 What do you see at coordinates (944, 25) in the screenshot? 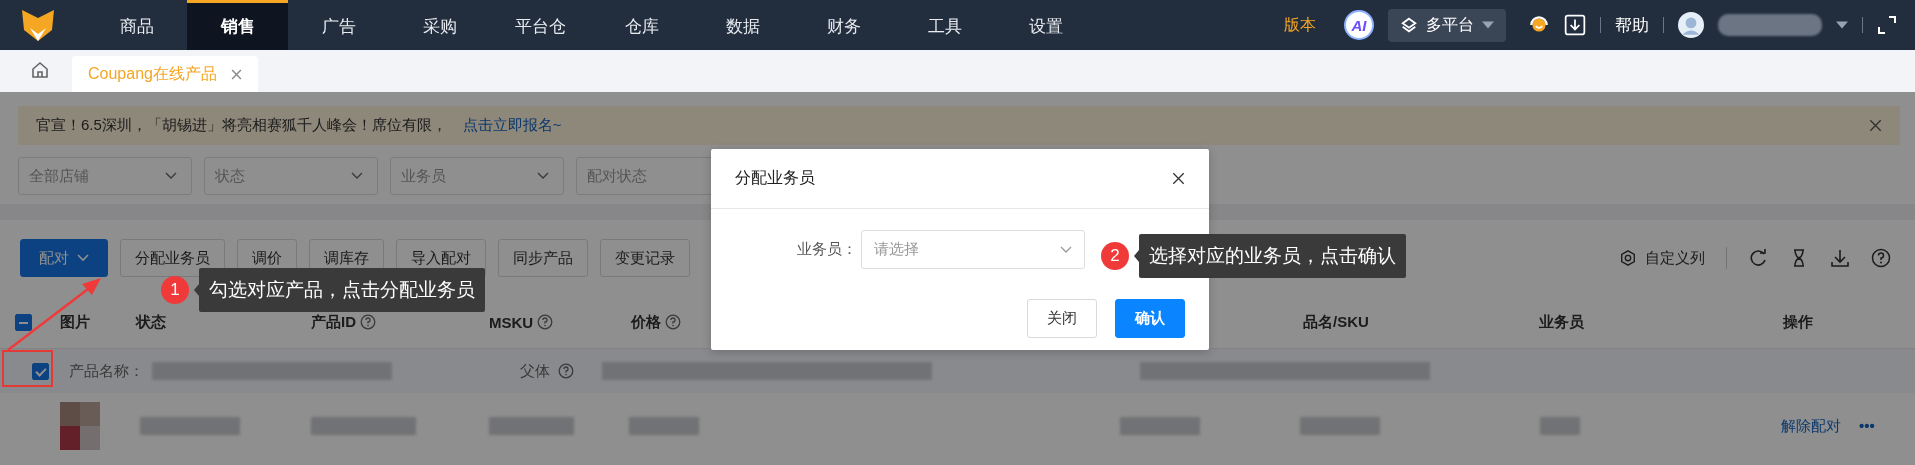
I see `nav-item: 工具` at bounding box center [944, 25].